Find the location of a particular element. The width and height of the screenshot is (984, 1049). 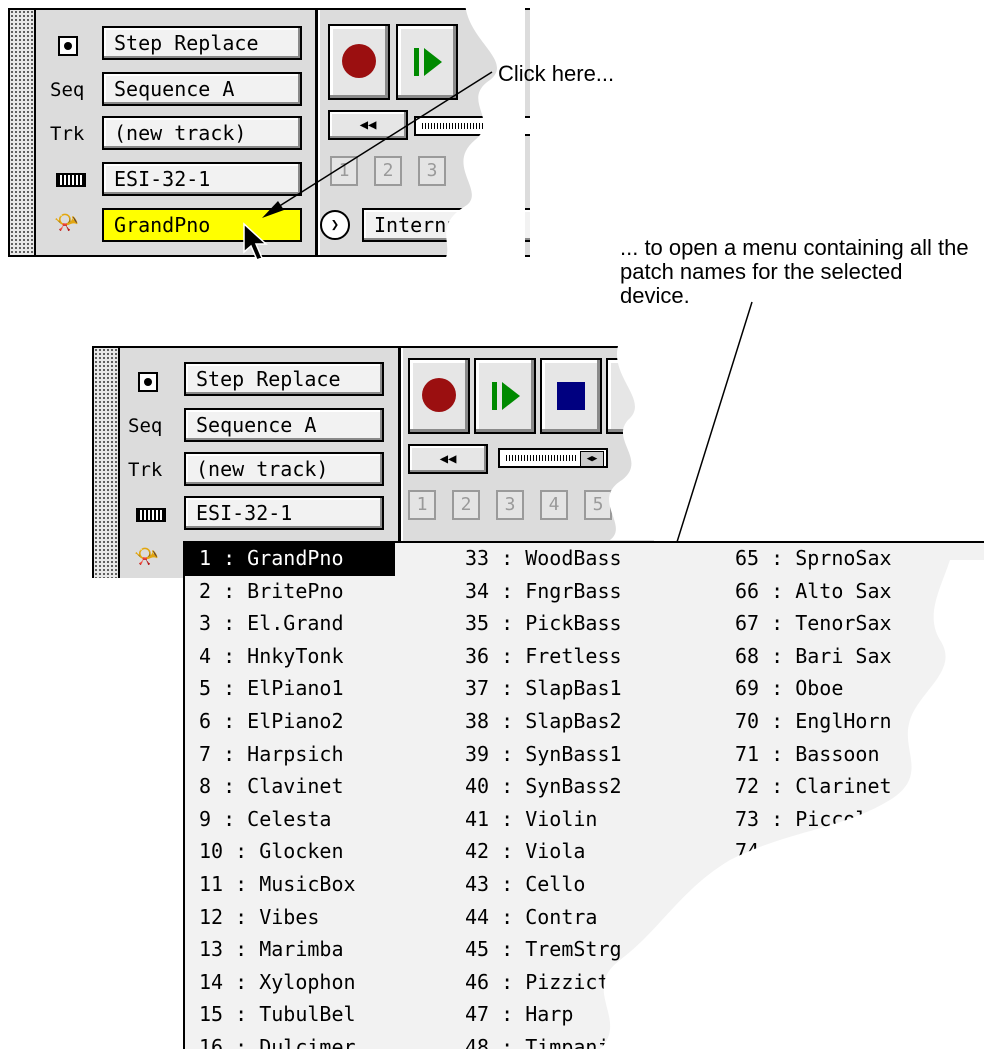

patch-menu-item: 3 : El.Grand is located at coordinates (271, 624).